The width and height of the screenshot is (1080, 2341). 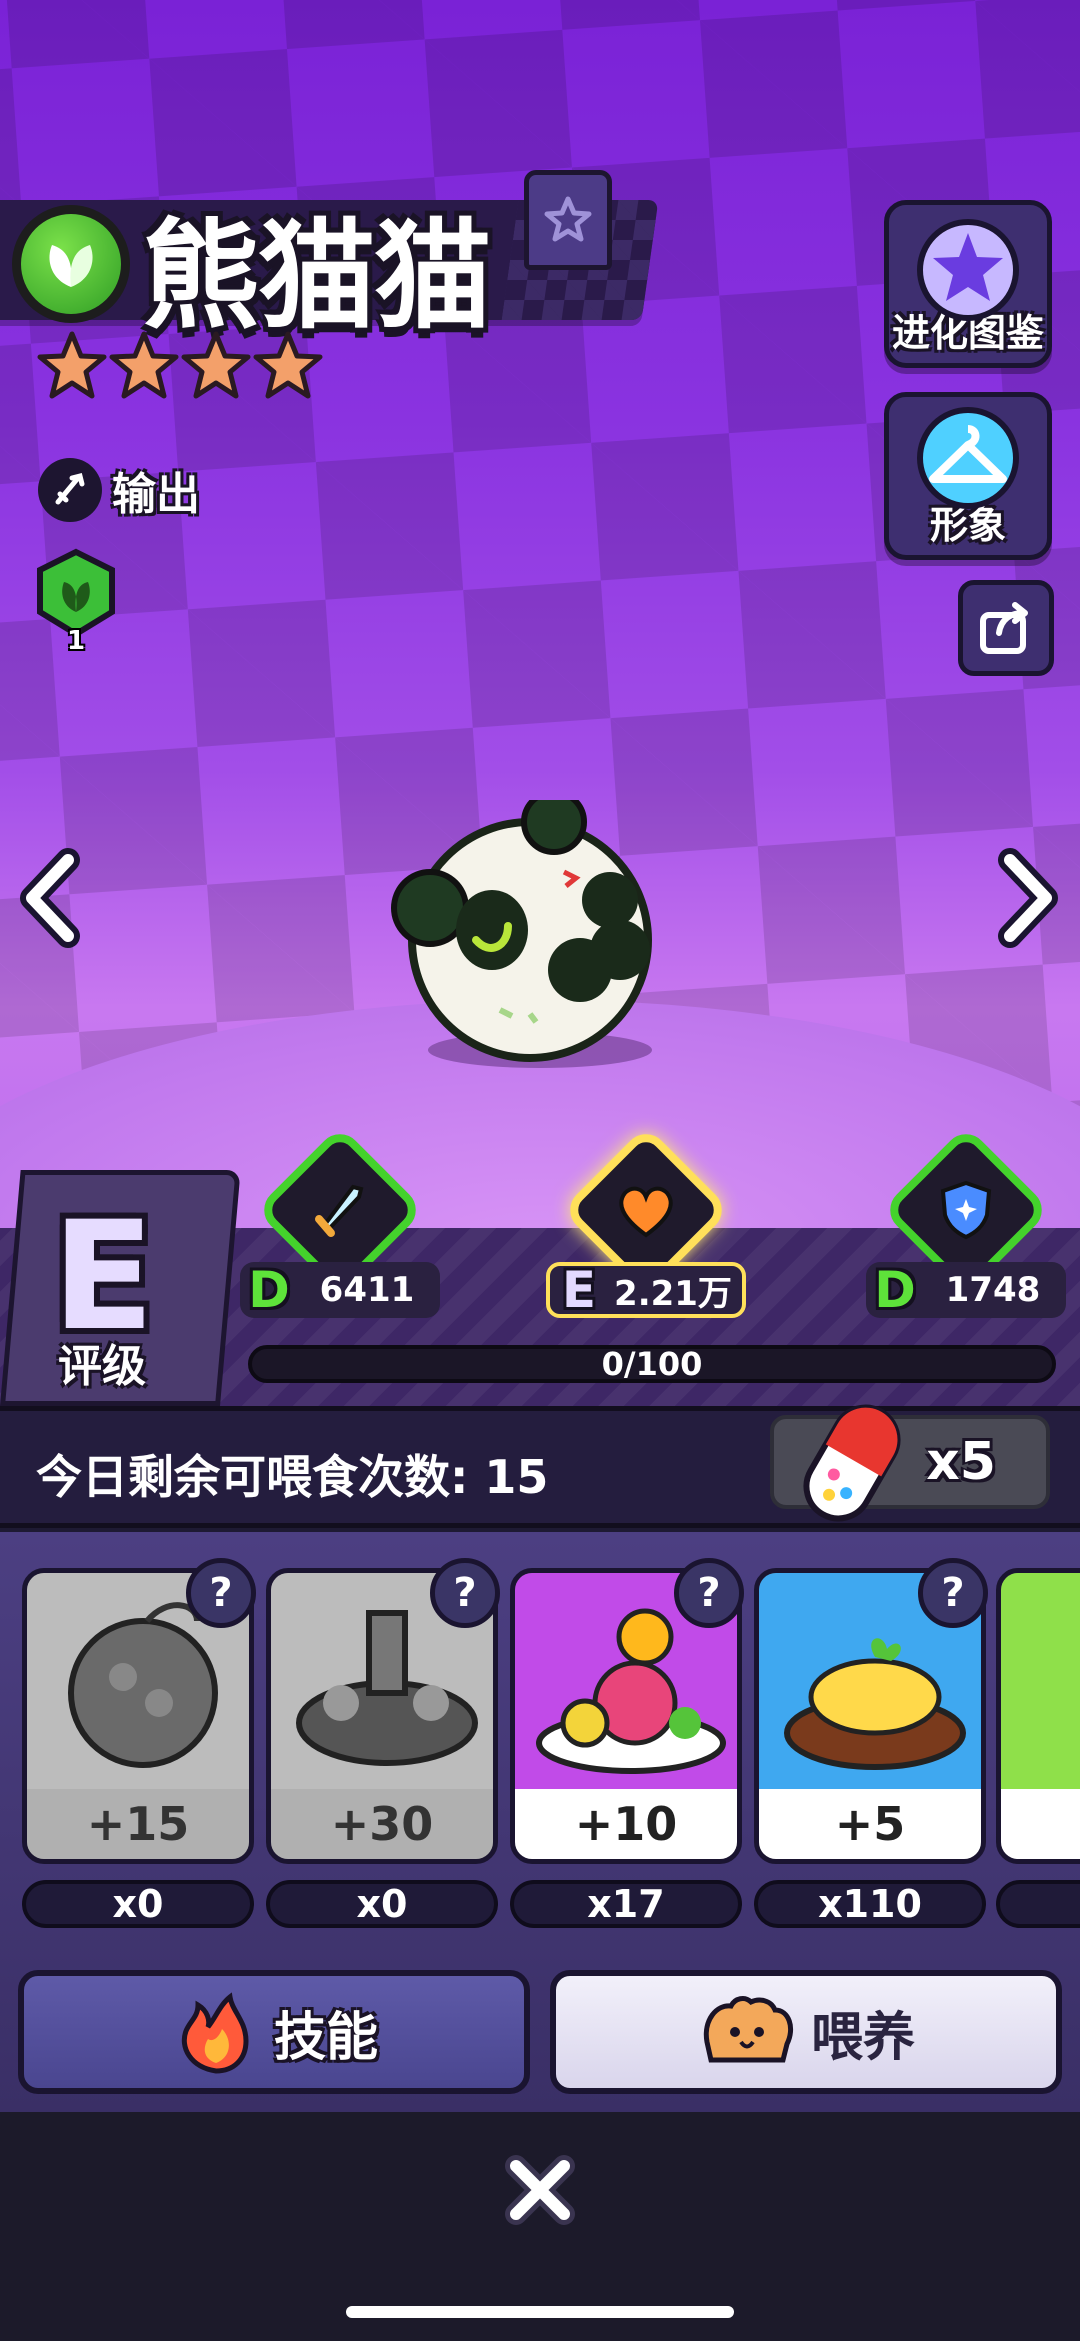 What do you see at coordinates (540, 2312) in the screenshot?
I see `home-indicator` at bounding box center [540, 2312].